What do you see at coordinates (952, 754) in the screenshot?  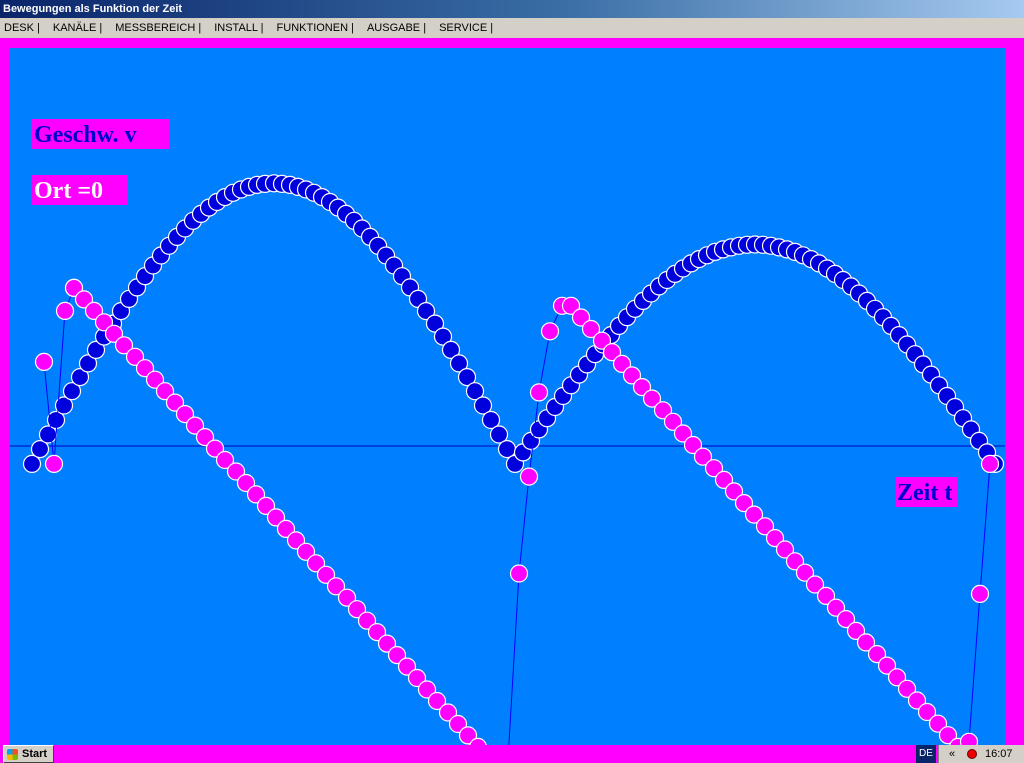 I see `tray-expand-icon: «` at bounding box center [952, 754].